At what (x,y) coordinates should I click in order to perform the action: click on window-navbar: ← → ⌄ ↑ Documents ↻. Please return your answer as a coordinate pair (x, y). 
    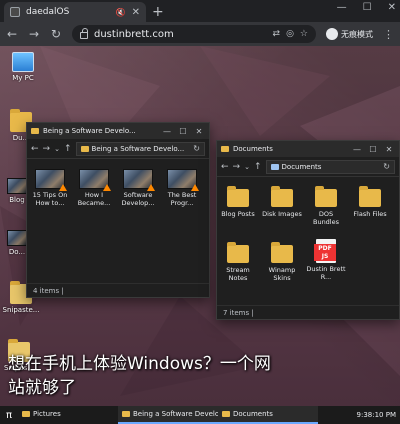
    Looking at the image, I should click on (308, 167).